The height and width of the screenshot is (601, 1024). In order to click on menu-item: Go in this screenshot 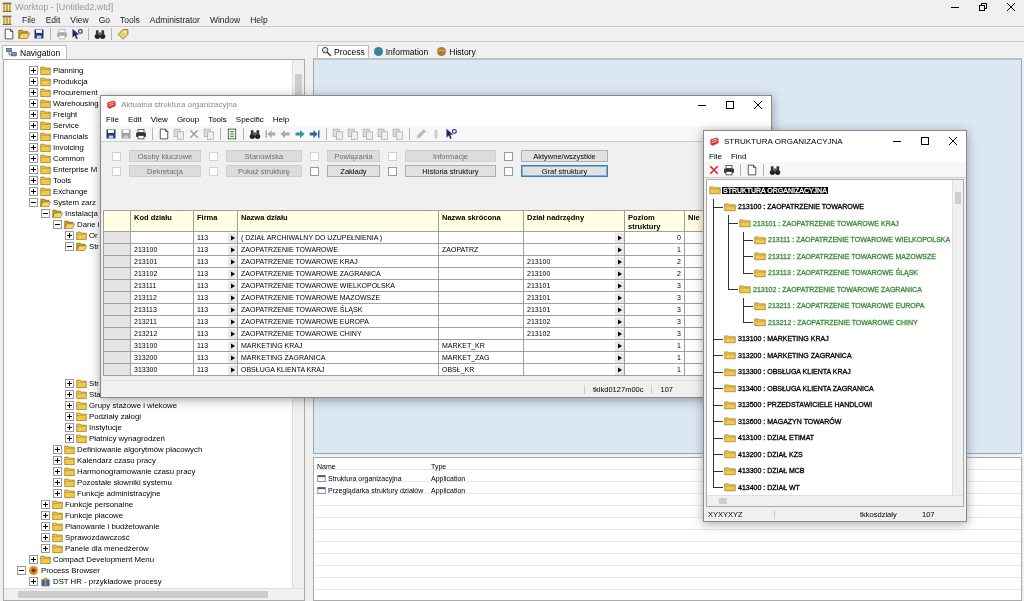, I will do `click(104, 19)`.